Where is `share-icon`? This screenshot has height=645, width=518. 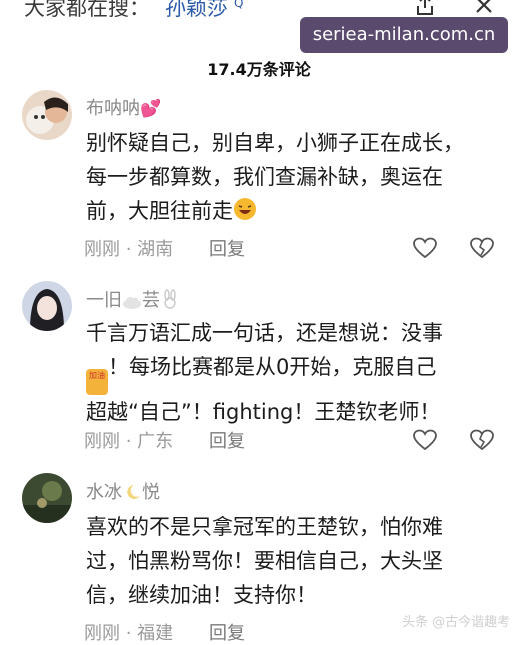 share-icon is located at coordinates (425, 8).